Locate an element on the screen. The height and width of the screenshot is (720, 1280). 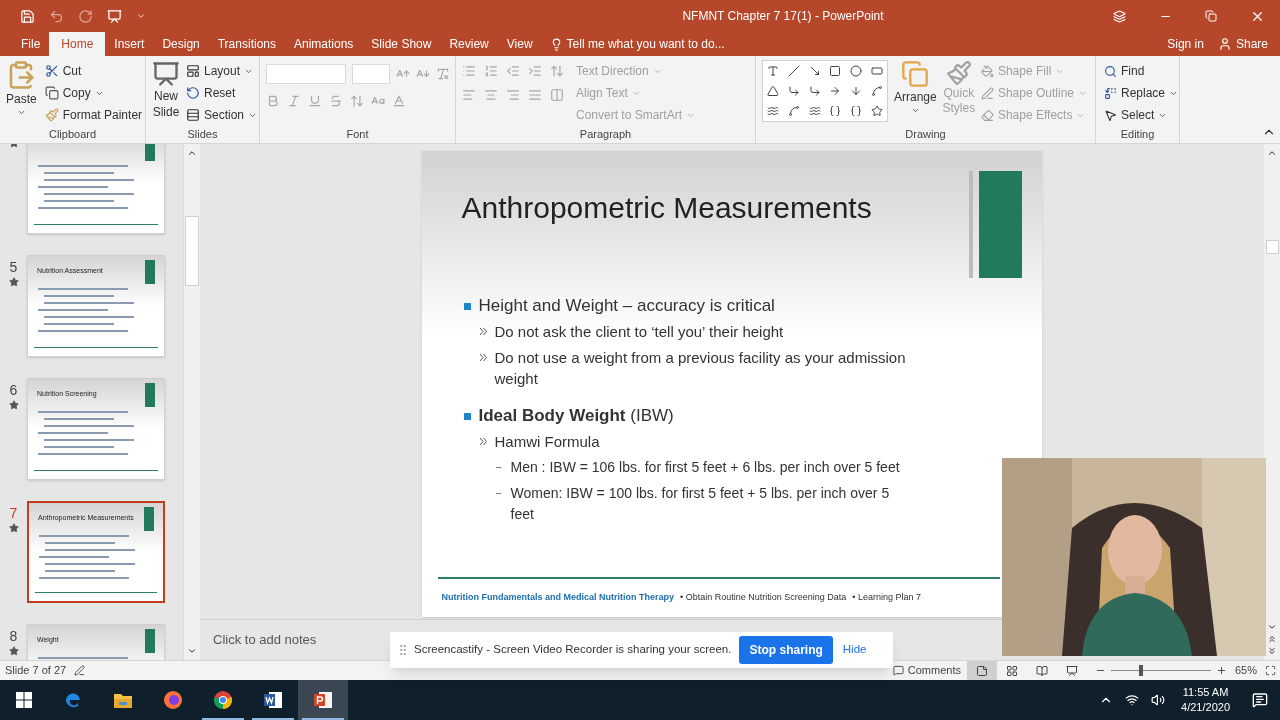
slide-thumbnail is located at coordinates (96, 189).